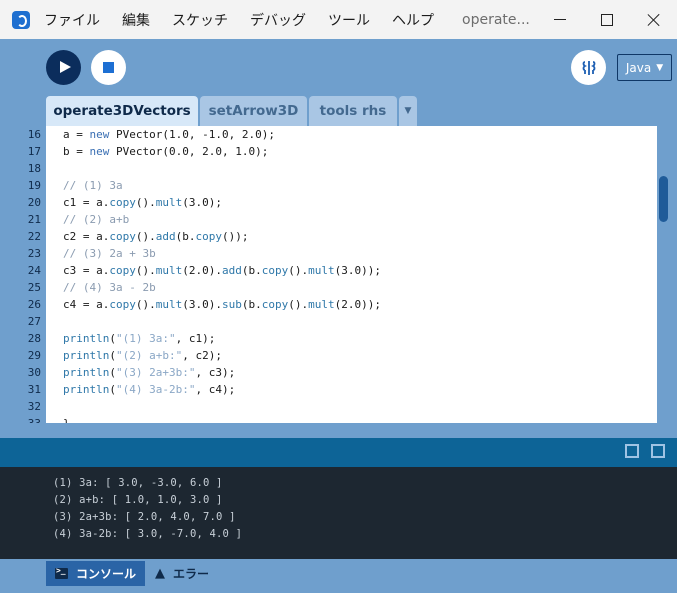  I want to click on code-line: 33}, so click(328, 419).